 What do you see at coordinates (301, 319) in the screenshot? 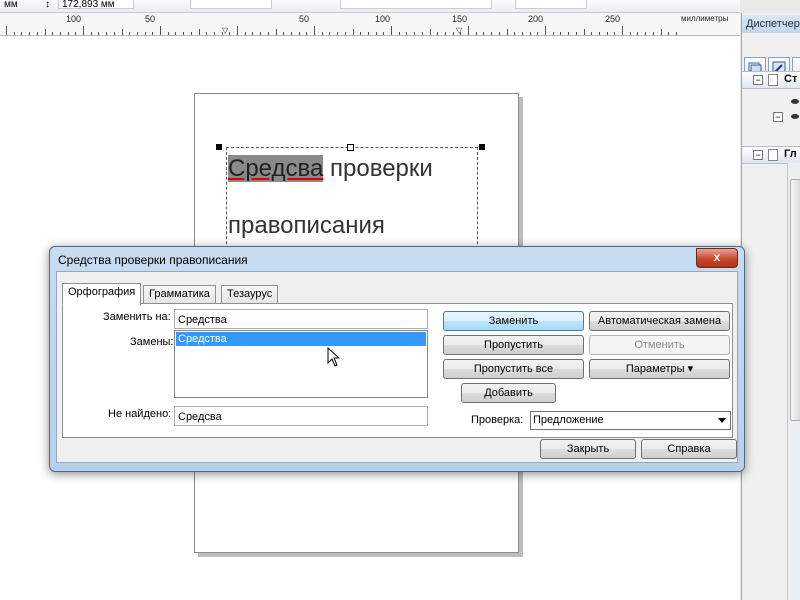
I see `replace-with-input: Средства` at bounding box center [301, 319].